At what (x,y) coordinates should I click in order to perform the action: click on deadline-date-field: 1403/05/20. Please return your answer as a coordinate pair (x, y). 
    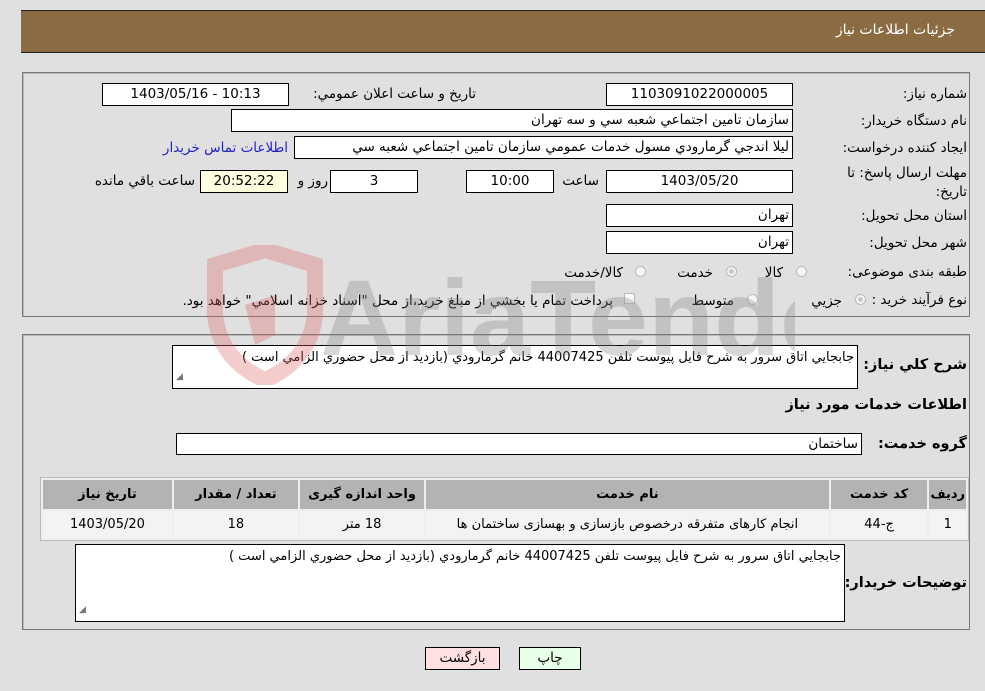
    Looking at the image, I should click on (699, 181).